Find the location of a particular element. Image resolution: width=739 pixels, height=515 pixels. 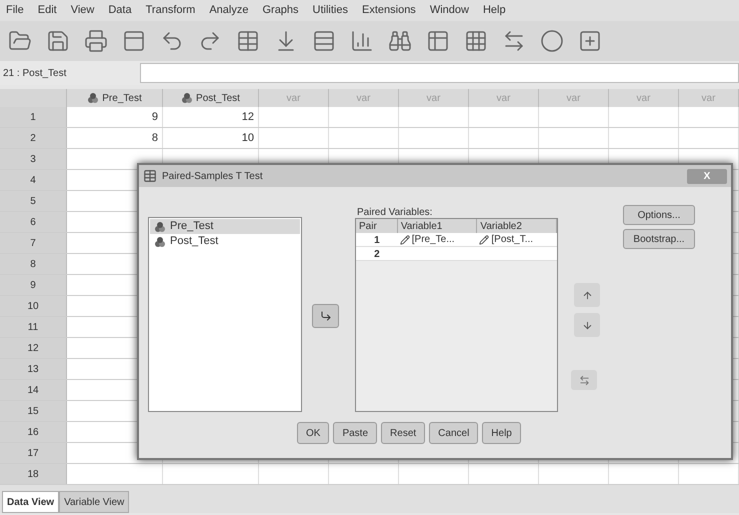

menu-item: Data is located at coordinates (120, 10).